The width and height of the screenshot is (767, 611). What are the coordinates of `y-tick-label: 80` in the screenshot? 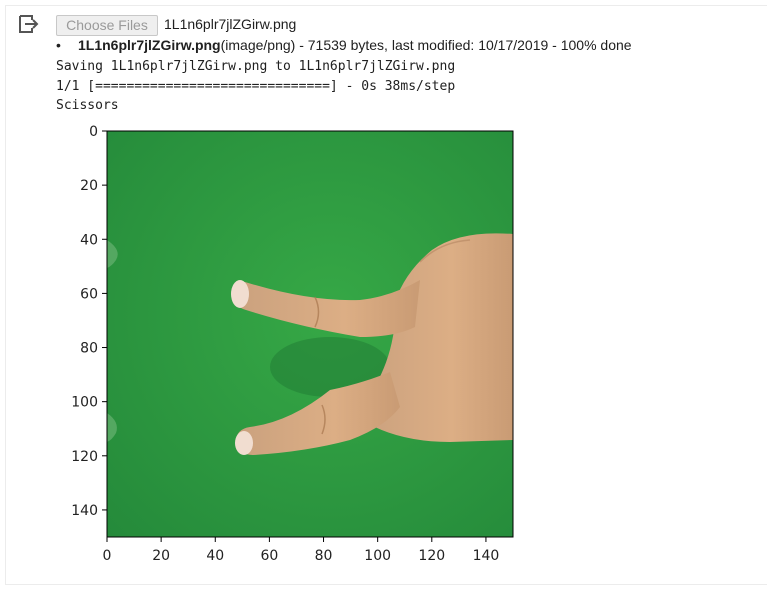 It's located at (89, 349).